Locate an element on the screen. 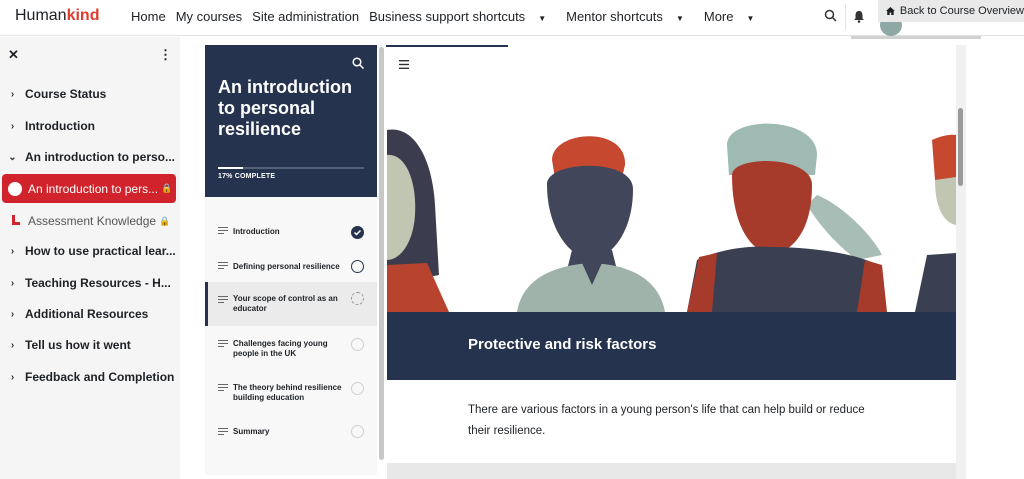  nav-link-mentor-shortcuts: Mentor shortcuts ▼ is located at coordinates (630, 16).